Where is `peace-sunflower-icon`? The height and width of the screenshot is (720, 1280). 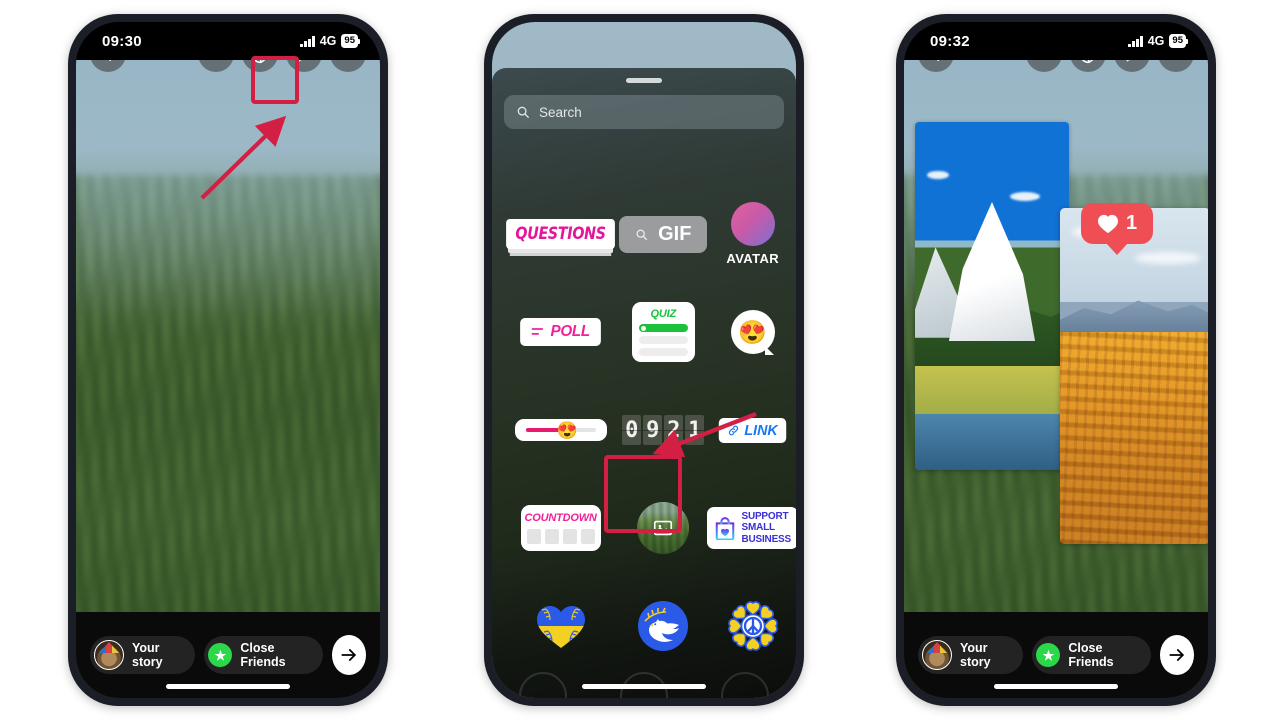 peace-sunflower-icon is located at coordinates (752, 626).